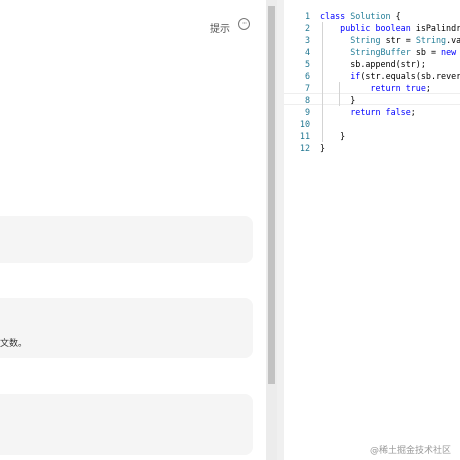  I want to click on line-number: 11, so click(304, 136).